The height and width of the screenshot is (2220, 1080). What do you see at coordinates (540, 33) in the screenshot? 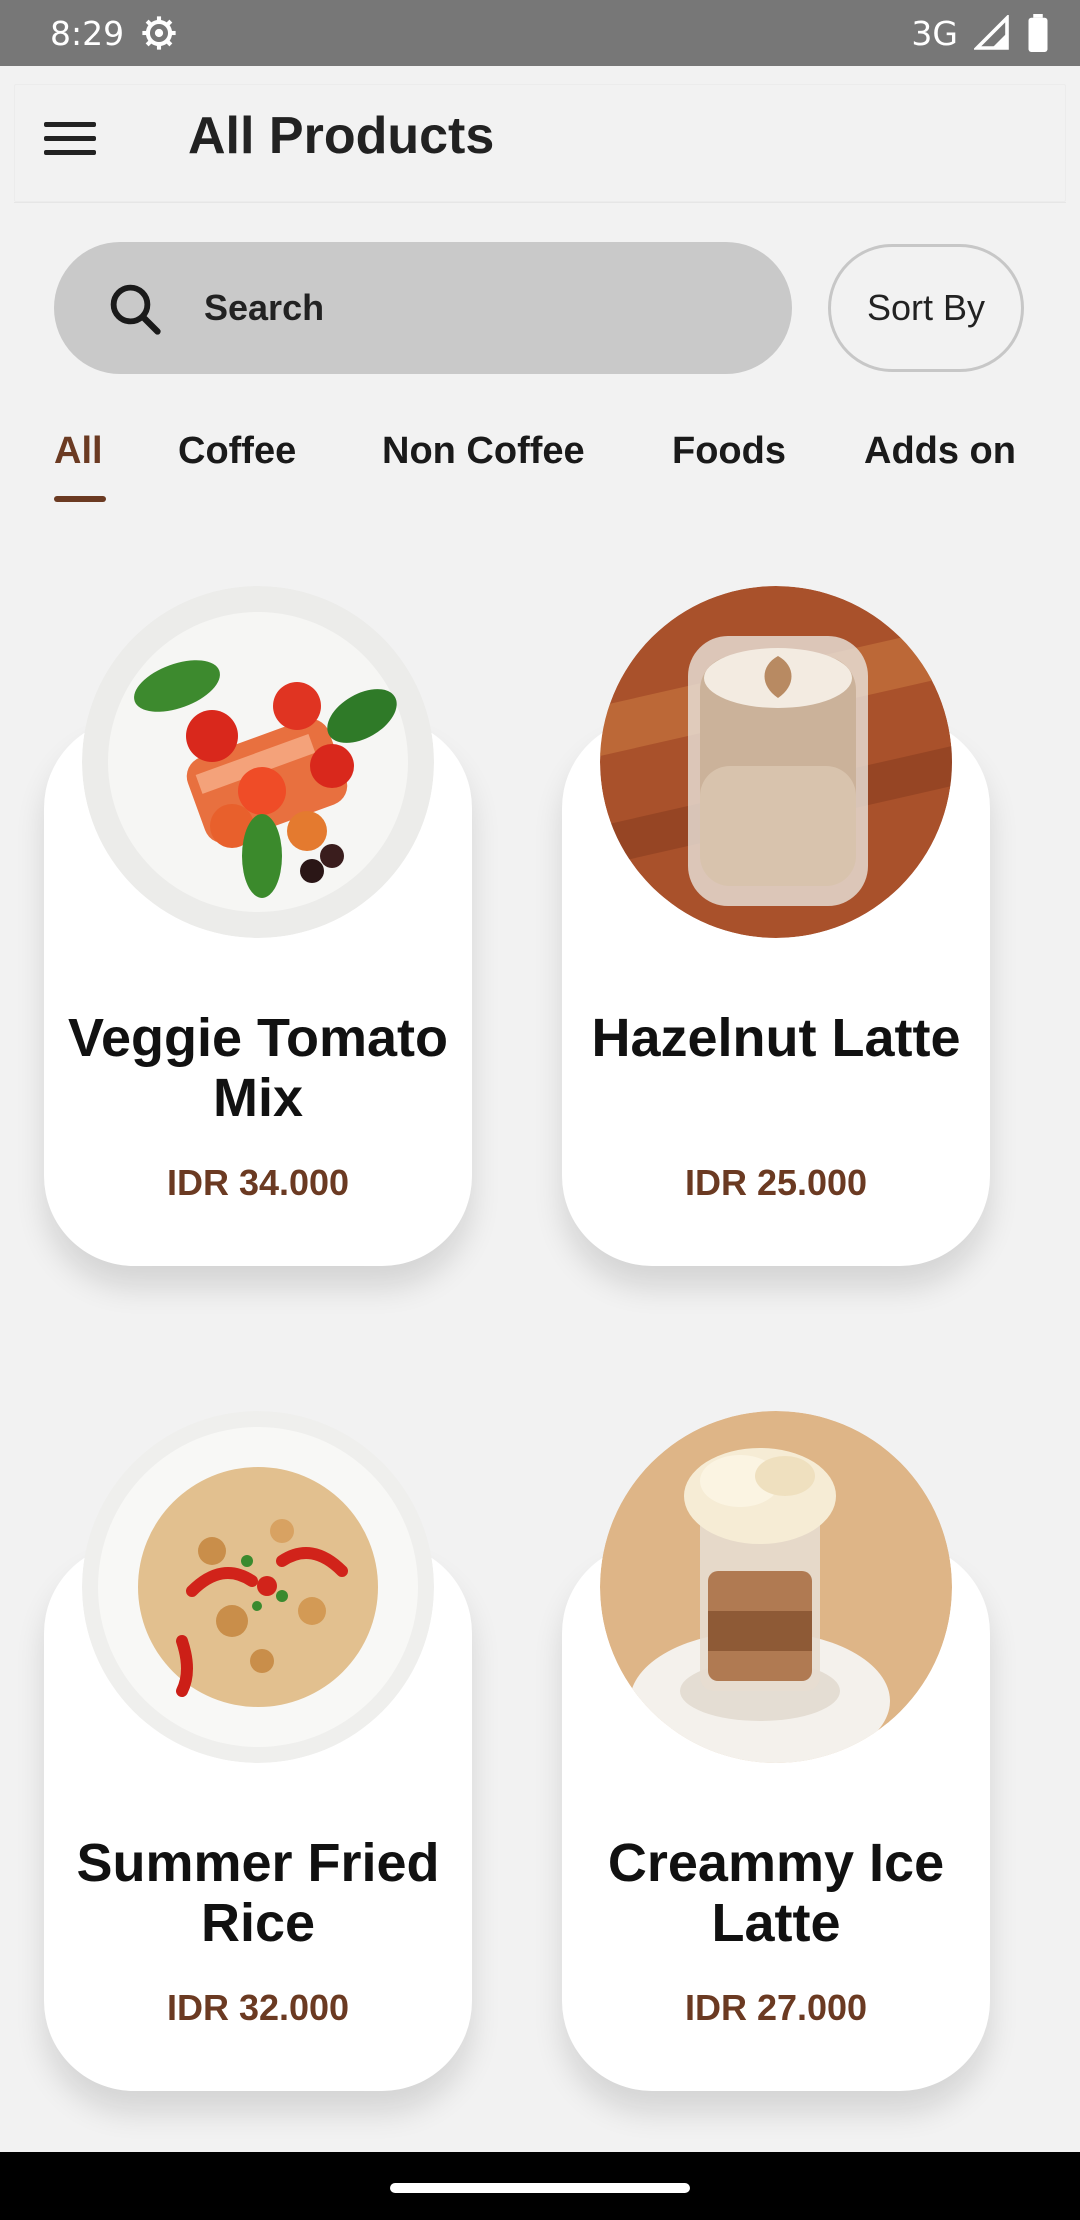
I see `status-bar: 8:29 3G` at bounding box center [540, 33].